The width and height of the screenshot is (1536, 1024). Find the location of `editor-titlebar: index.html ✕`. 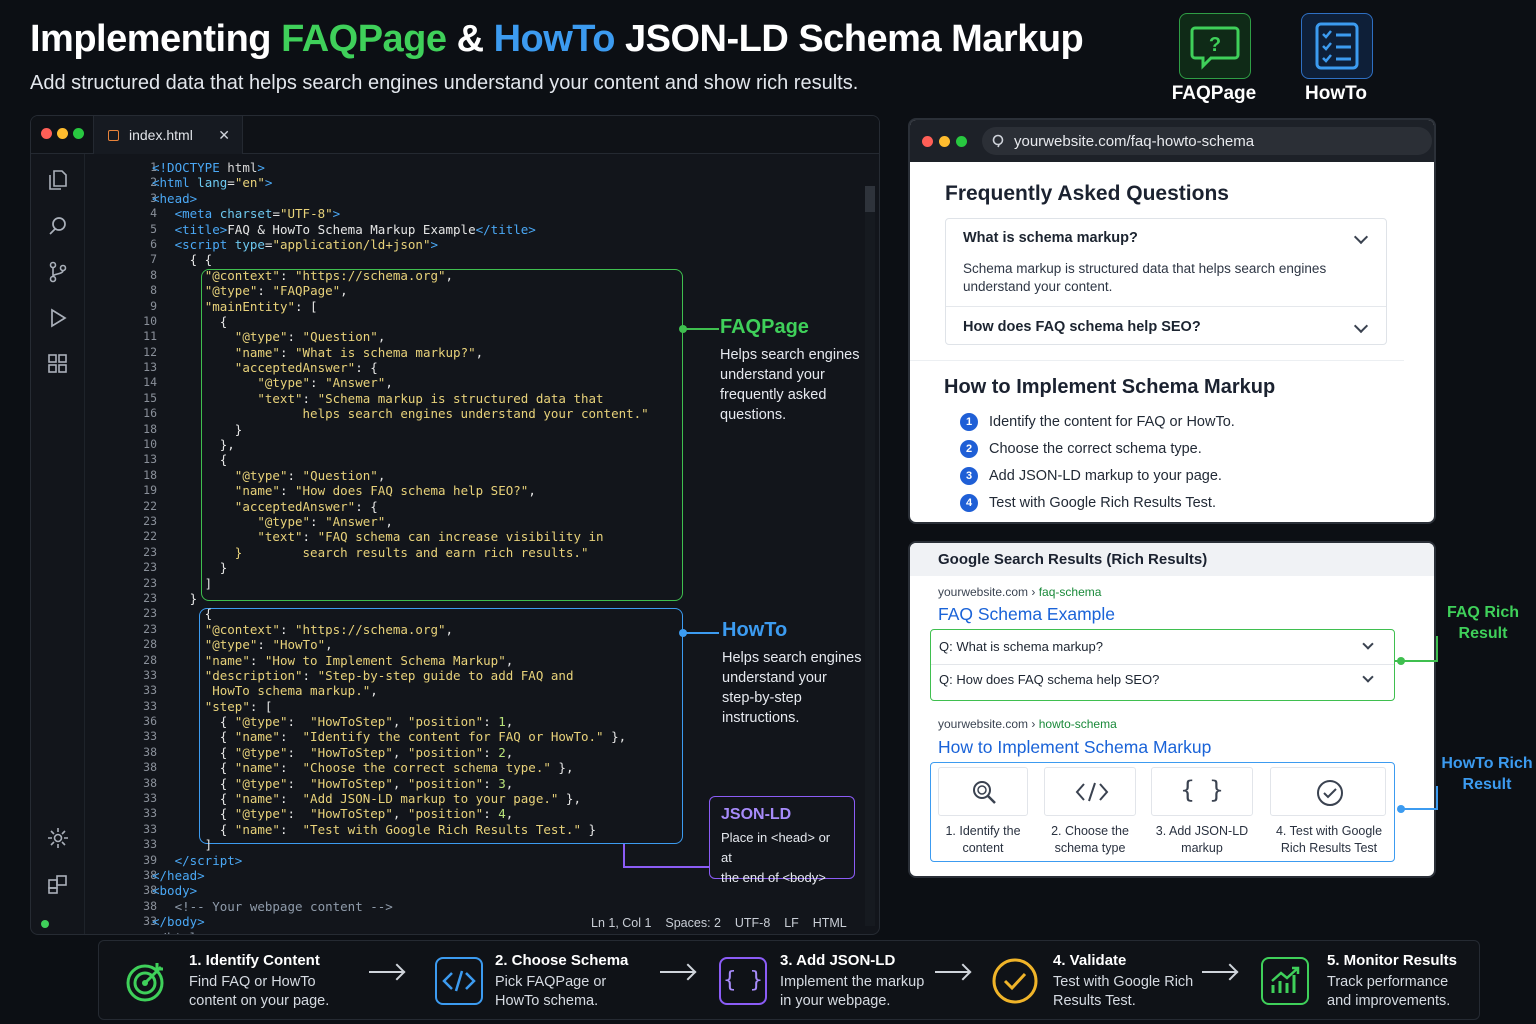

editor-titlebar: index.html ✕ is located at coordinates (455, 135).